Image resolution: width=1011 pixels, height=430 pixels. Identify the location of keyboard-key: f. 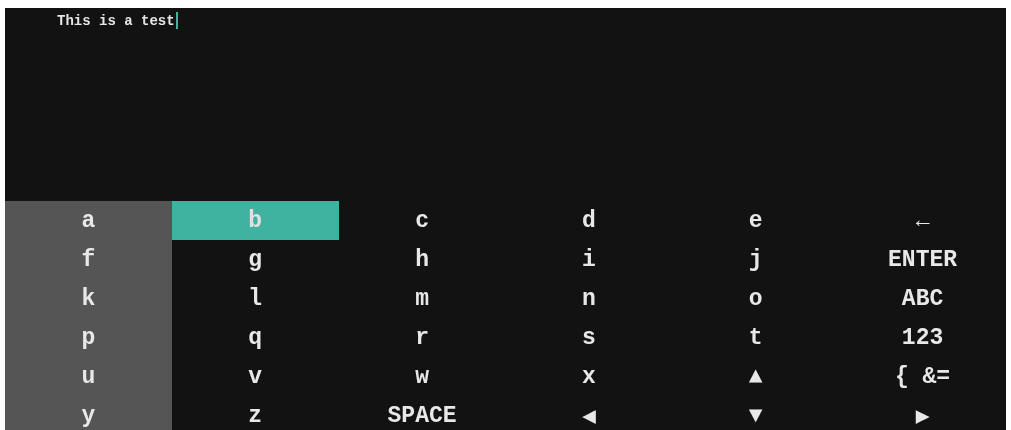
(88, 259).